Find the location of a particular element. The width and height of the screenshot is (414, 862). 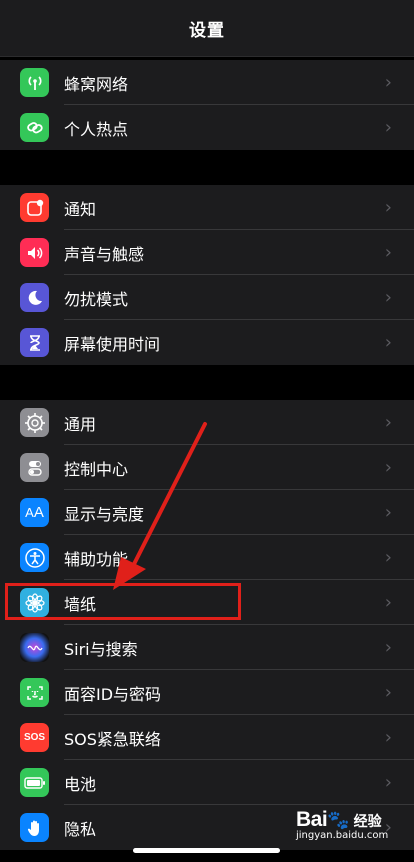

watermark-logo-suffix: 经验 is located at coordinates (367, 822).